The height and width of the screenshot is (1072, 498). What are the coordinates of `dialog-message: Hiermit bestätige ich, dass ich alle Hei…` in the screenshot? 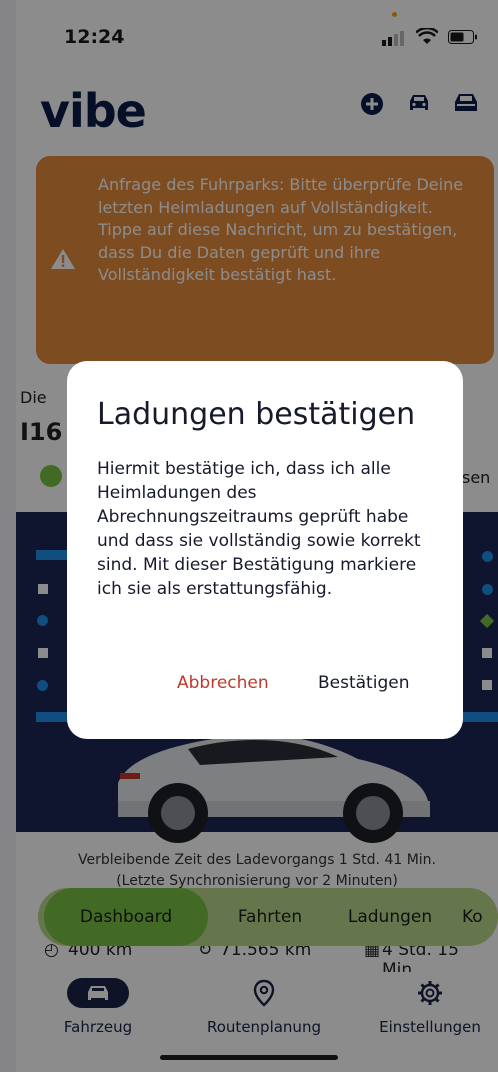 It's located at (259, 529).